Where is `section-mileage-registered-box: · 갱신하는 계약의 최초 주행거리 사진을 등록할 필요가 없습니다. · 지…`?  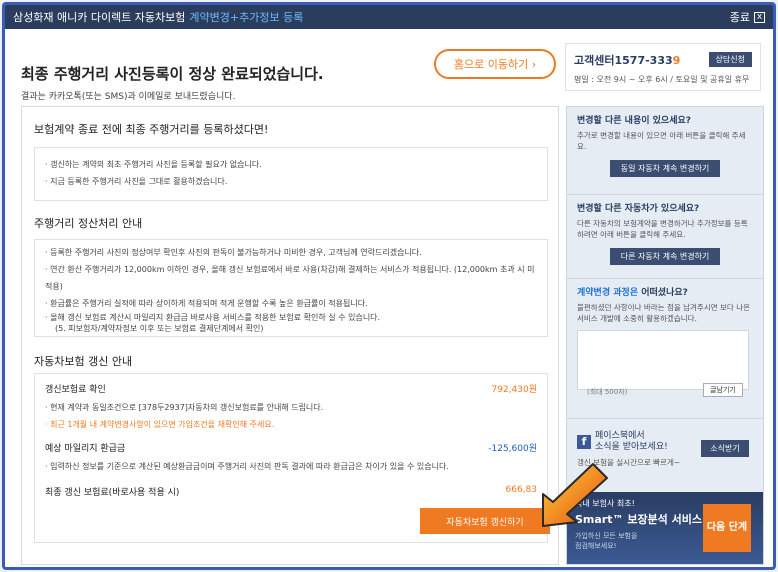 section-mileage-registered-box: · 갱신하는 계약의 최초 주행거리 사진을 등록할 필요가 없습니다. · 지… is located at coordinates (291, 174).